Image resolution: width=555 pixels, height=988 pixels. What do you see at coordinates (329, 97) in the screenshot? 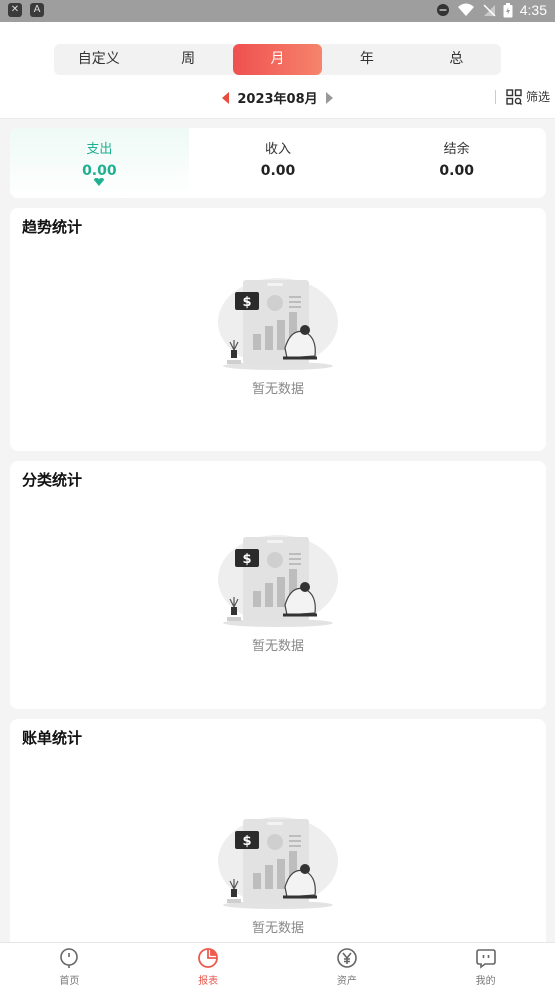
I see `next-period-arrow-icon` at bounding box center [329, 97].